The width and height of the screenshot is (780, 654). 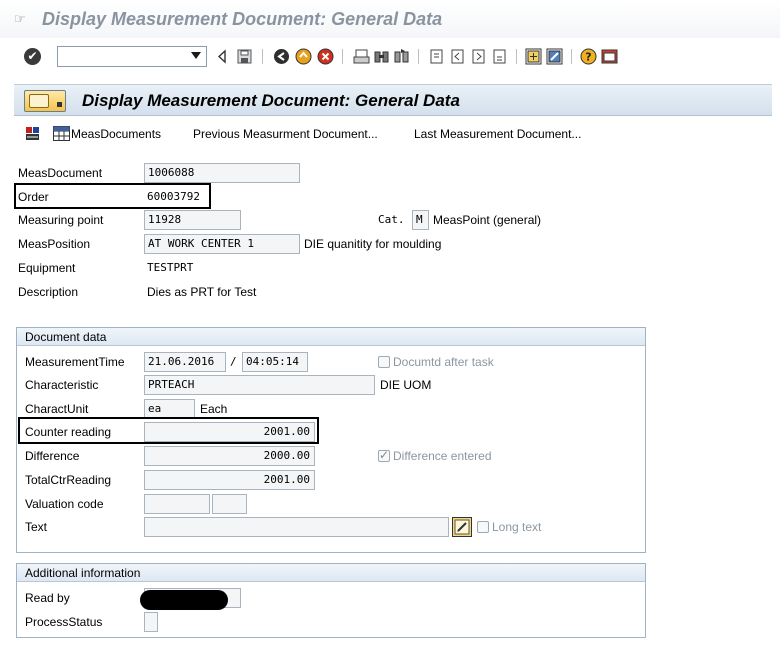 I want to click on meas-document-field: 1006088, so click(x=222, y=173).